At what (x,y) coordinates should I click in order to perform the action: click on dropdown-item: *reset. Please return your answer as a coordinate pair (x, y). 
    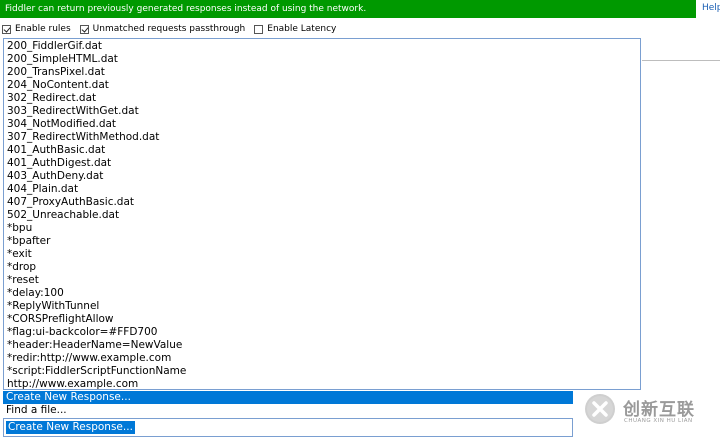
    Looking at the image, I should click on (323, 280).